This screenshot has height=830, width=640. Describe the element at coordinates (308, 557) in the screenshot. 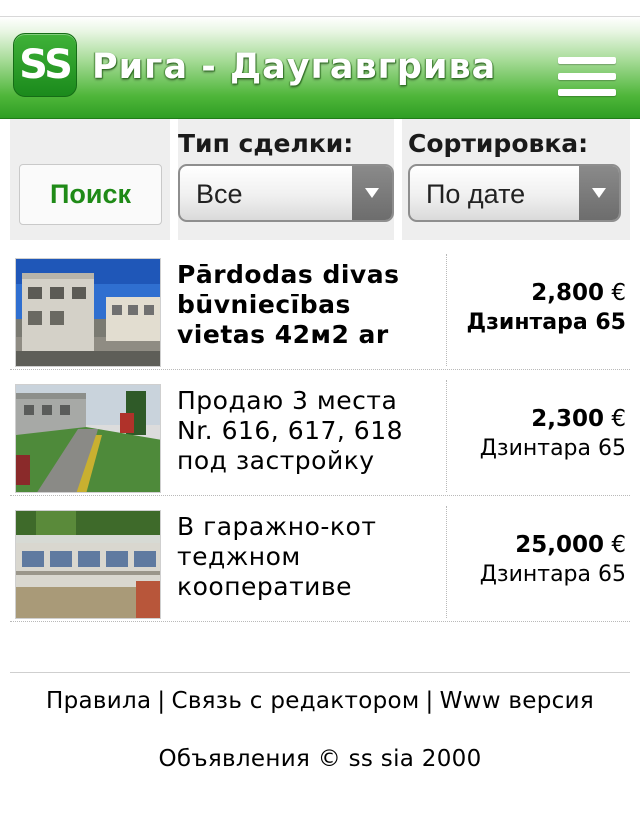

I see `listing-title: В гаражно-кот теджном кооперативе` at that location.